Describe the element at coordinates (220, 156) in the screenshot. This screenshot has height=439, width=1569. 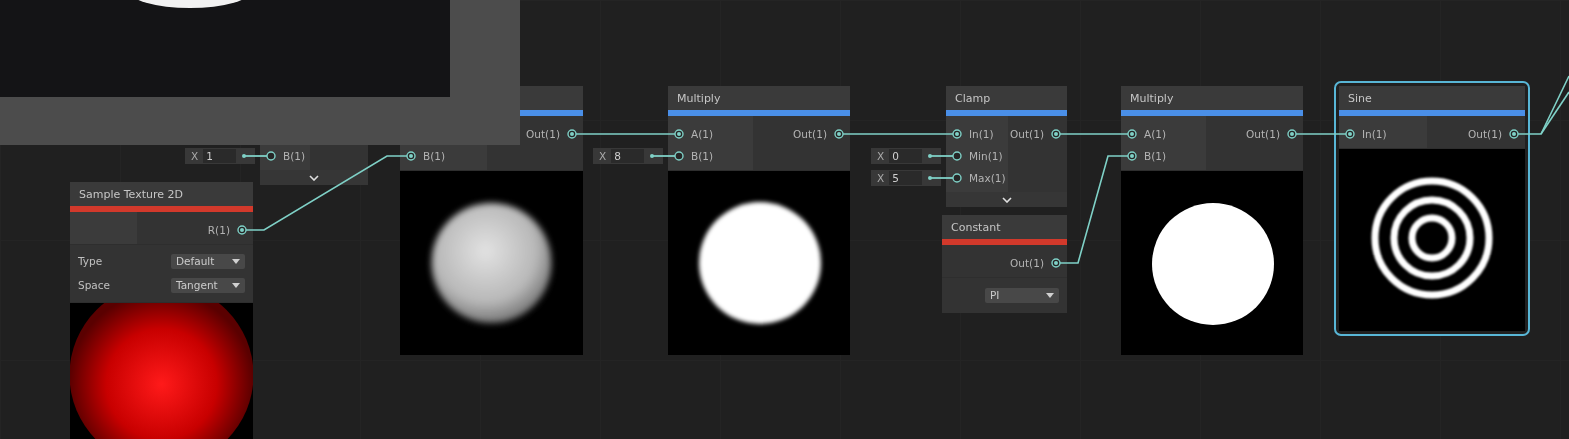
I see `value-field: 1` at that location.